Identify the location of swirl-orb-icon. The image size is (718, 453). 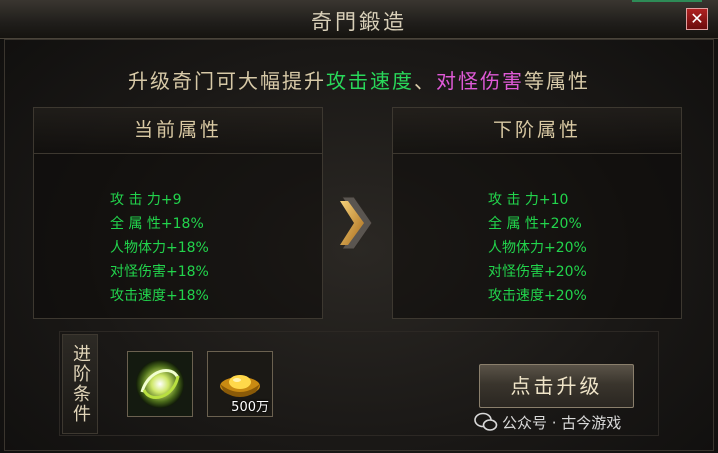
(160, 384).